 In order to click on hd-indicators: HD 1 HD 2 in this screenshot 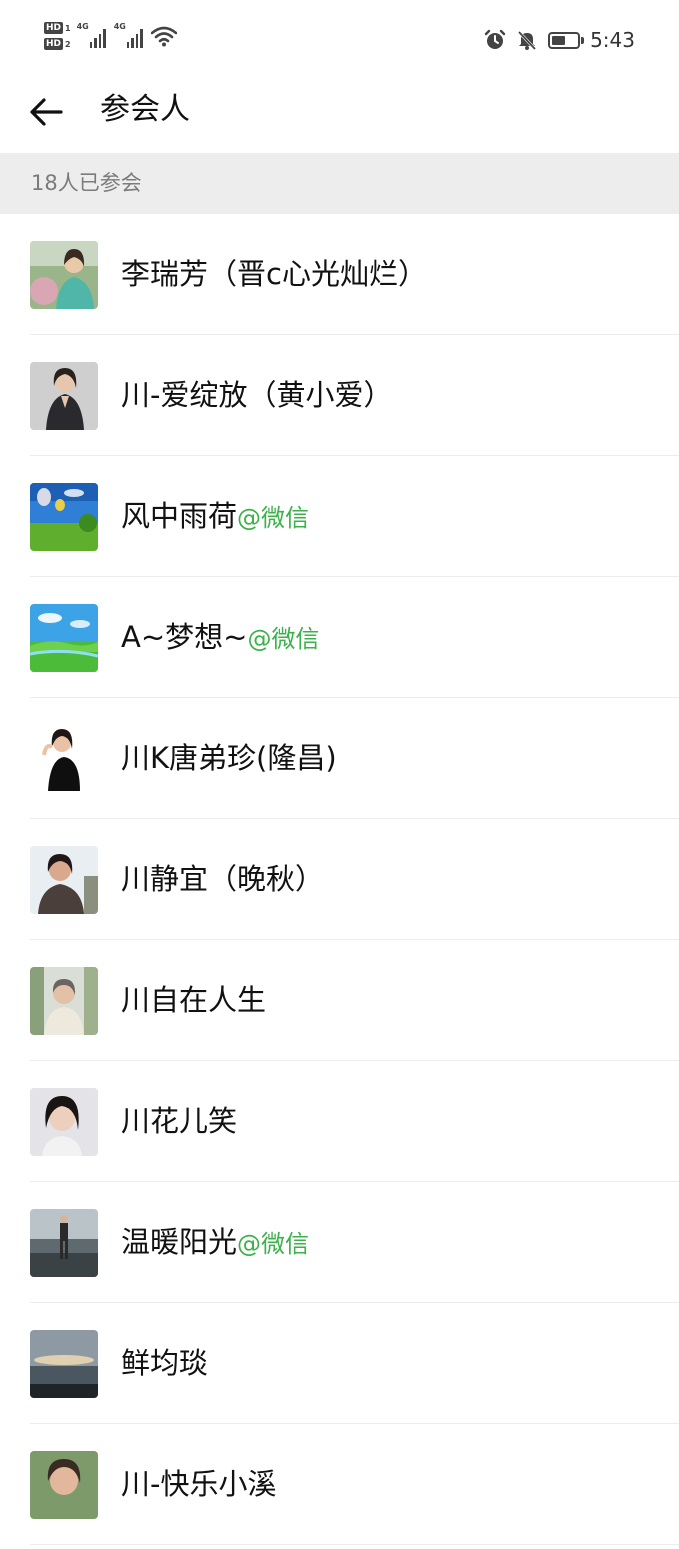, I will do `click(57, 36)`.